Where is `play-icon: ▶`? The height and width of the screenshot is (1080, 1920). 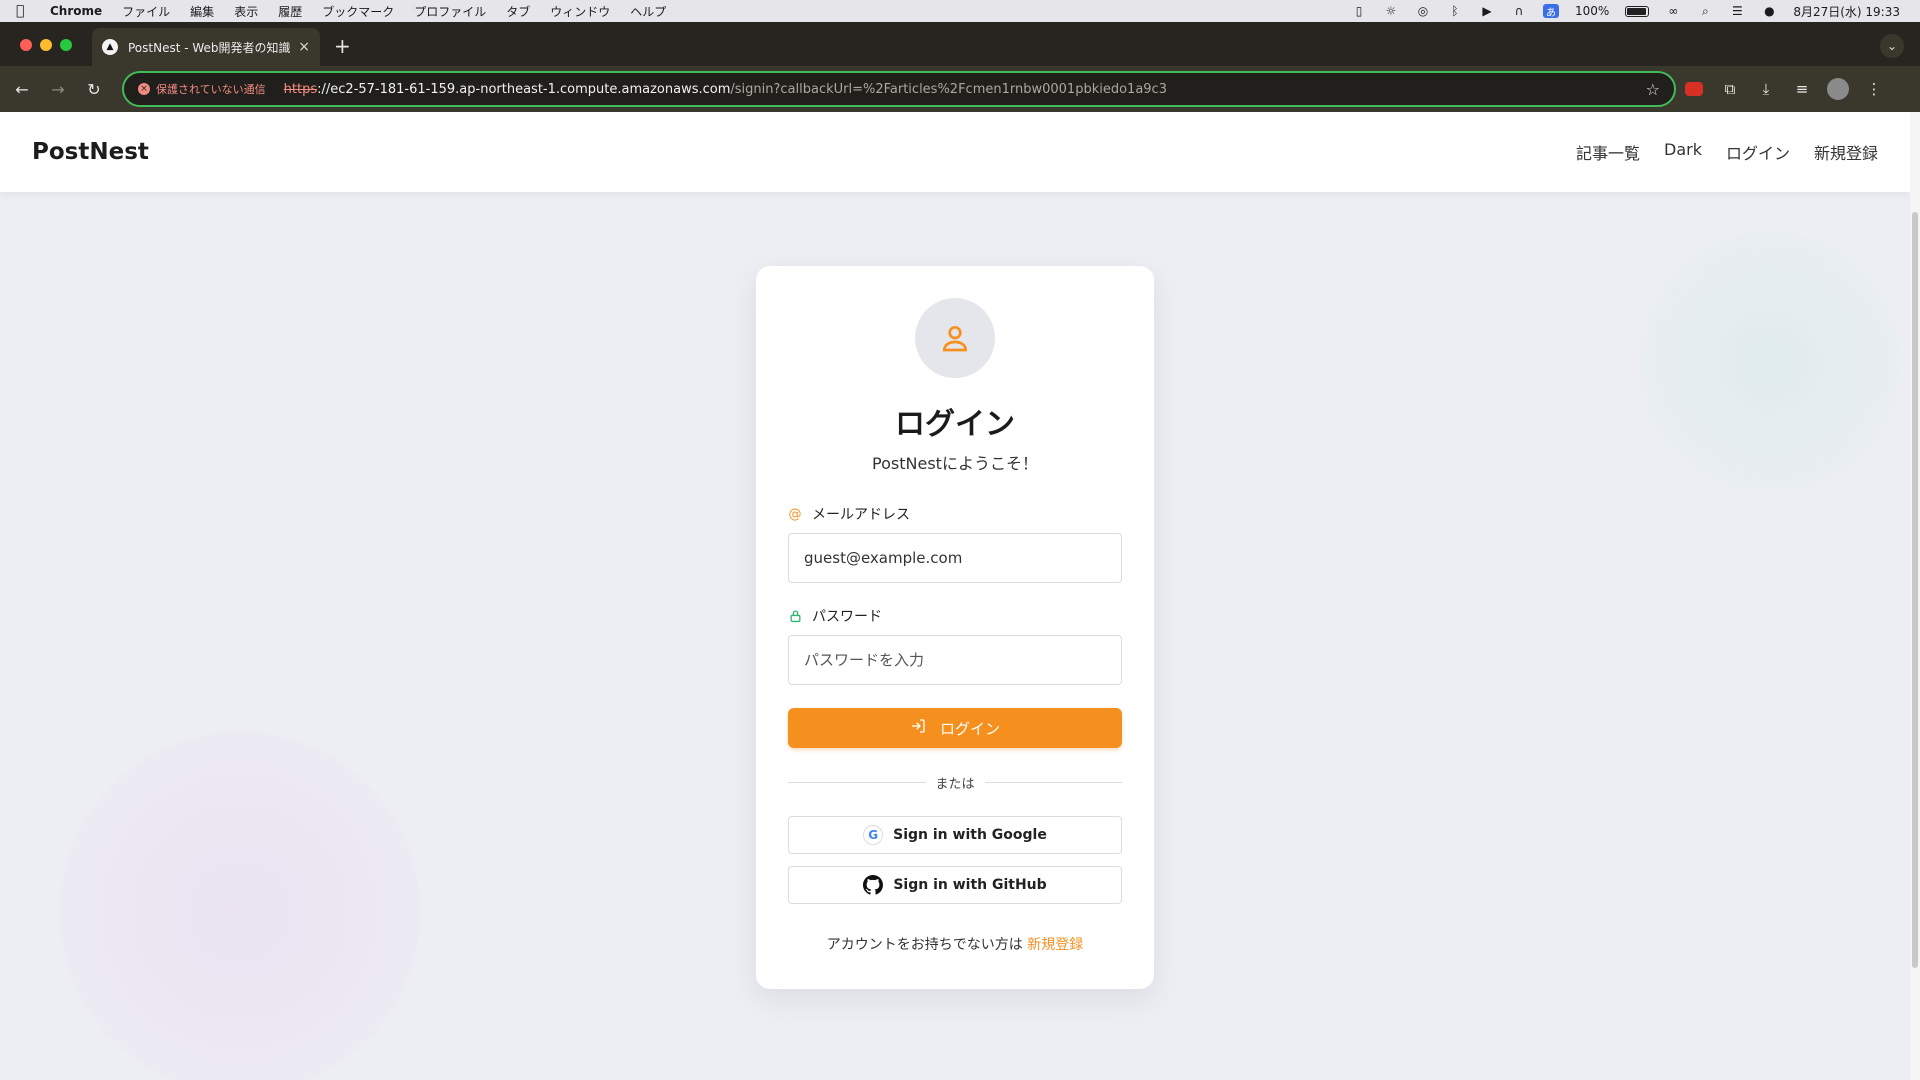
play-icon: ▶ is located at coordinates (1487, 11).